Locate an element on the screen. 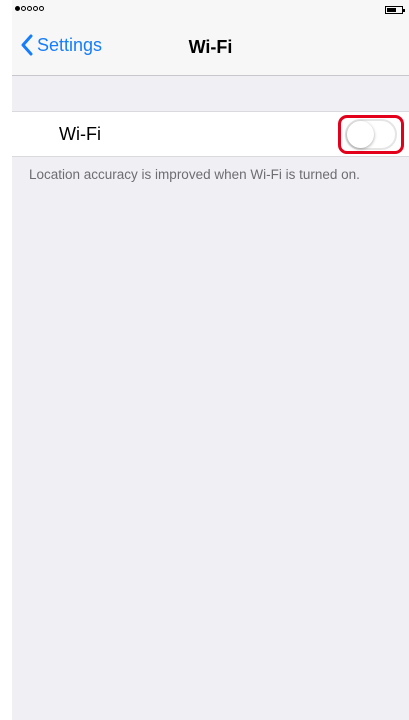  navigation-bar: Settings Wi-Fi is located at coordinates (210, 48).